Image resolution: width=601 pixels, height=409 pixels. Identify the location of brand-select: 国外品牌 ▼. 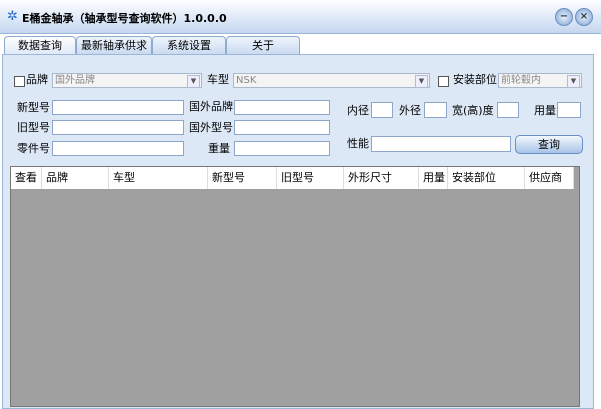
(127, 80).